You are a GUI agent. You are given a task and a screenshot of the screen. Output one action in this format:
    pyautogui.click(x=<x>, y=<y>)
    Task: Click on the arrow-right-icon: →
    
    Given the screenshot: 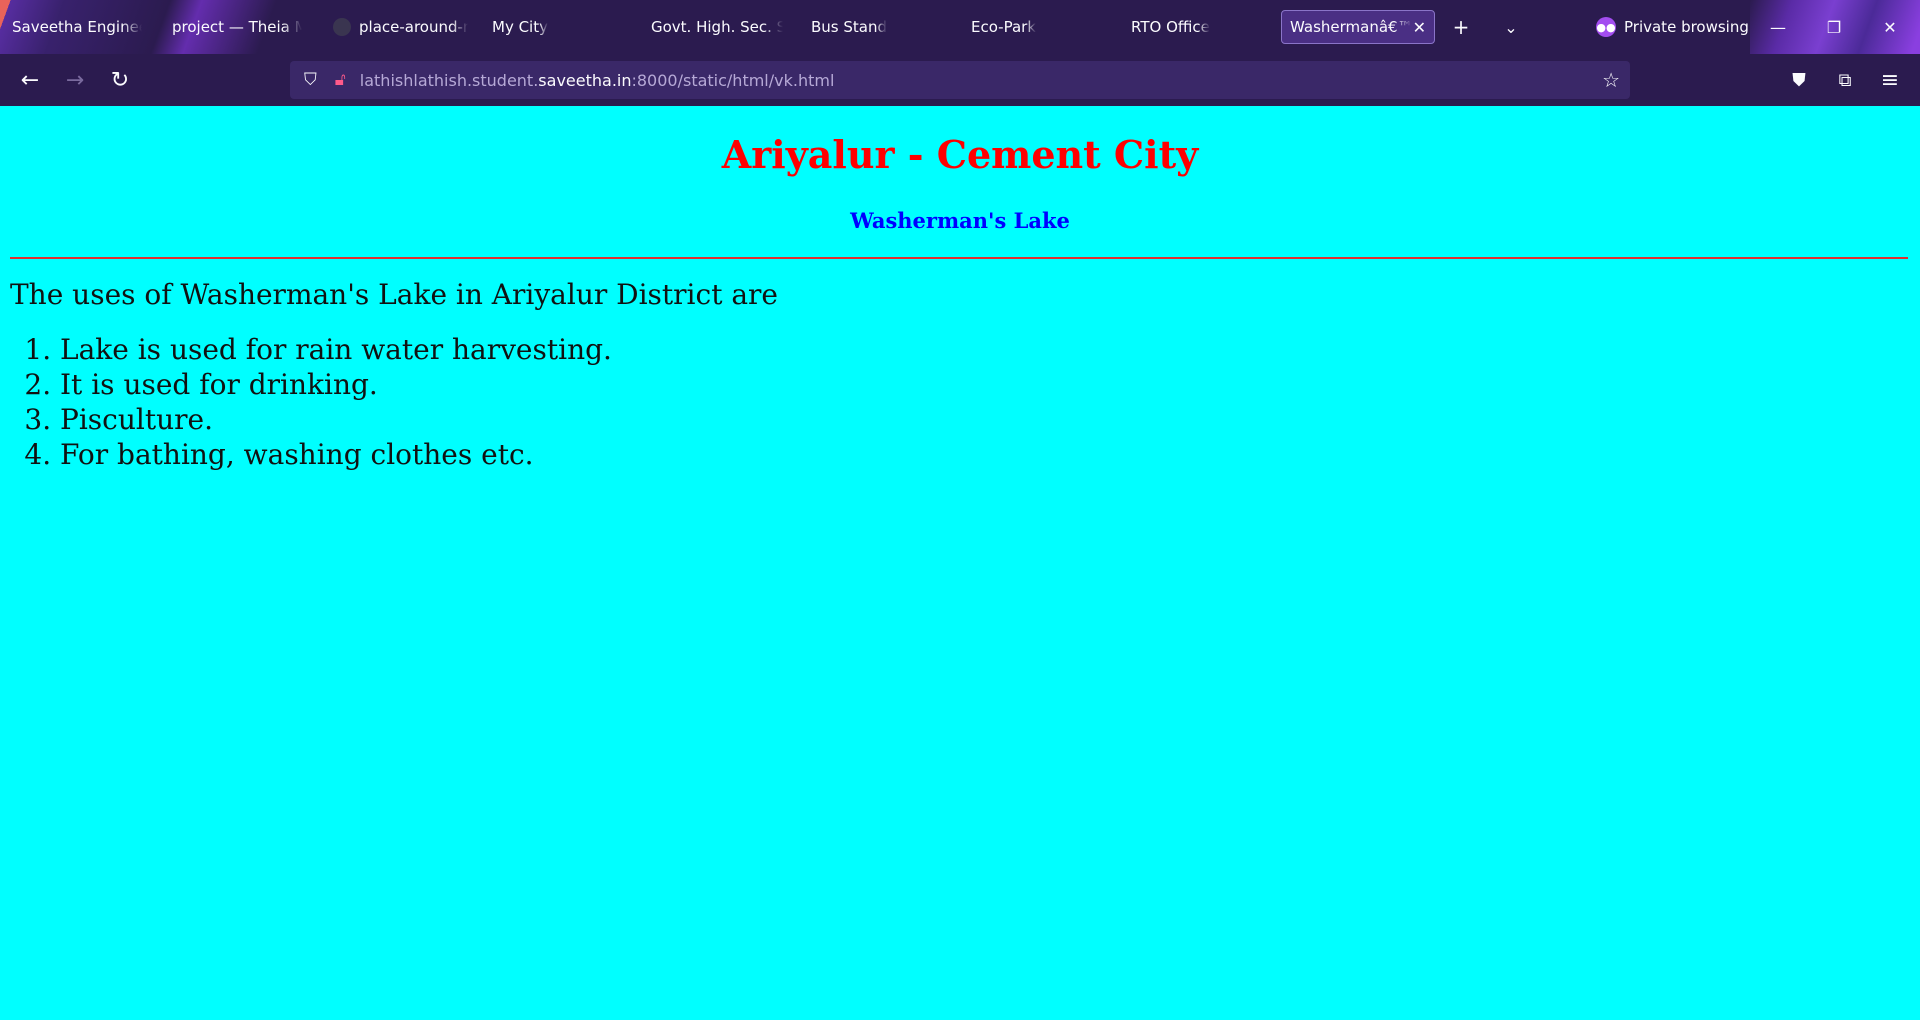 What is the action you would take?
    pyautogui.click(x=75, y=80)
    